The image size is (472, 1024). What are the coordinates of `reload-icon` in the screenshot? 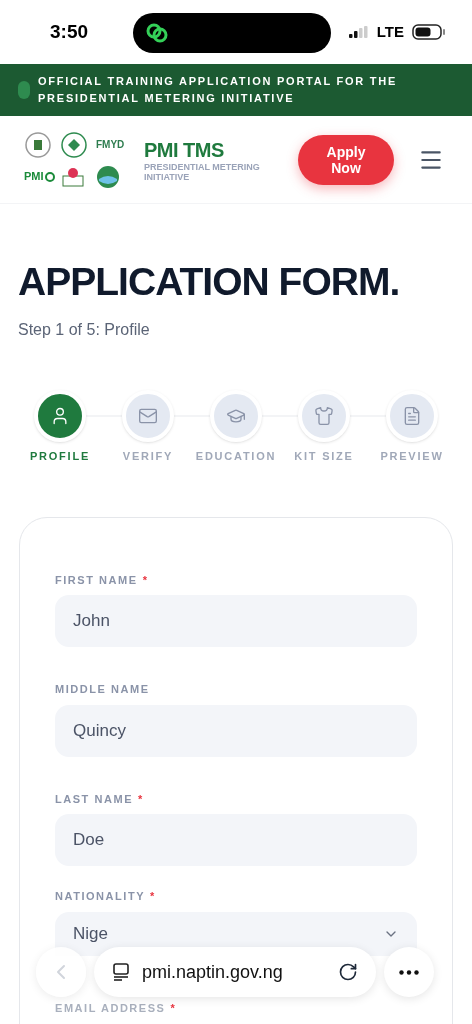 It's located at (348, 972).